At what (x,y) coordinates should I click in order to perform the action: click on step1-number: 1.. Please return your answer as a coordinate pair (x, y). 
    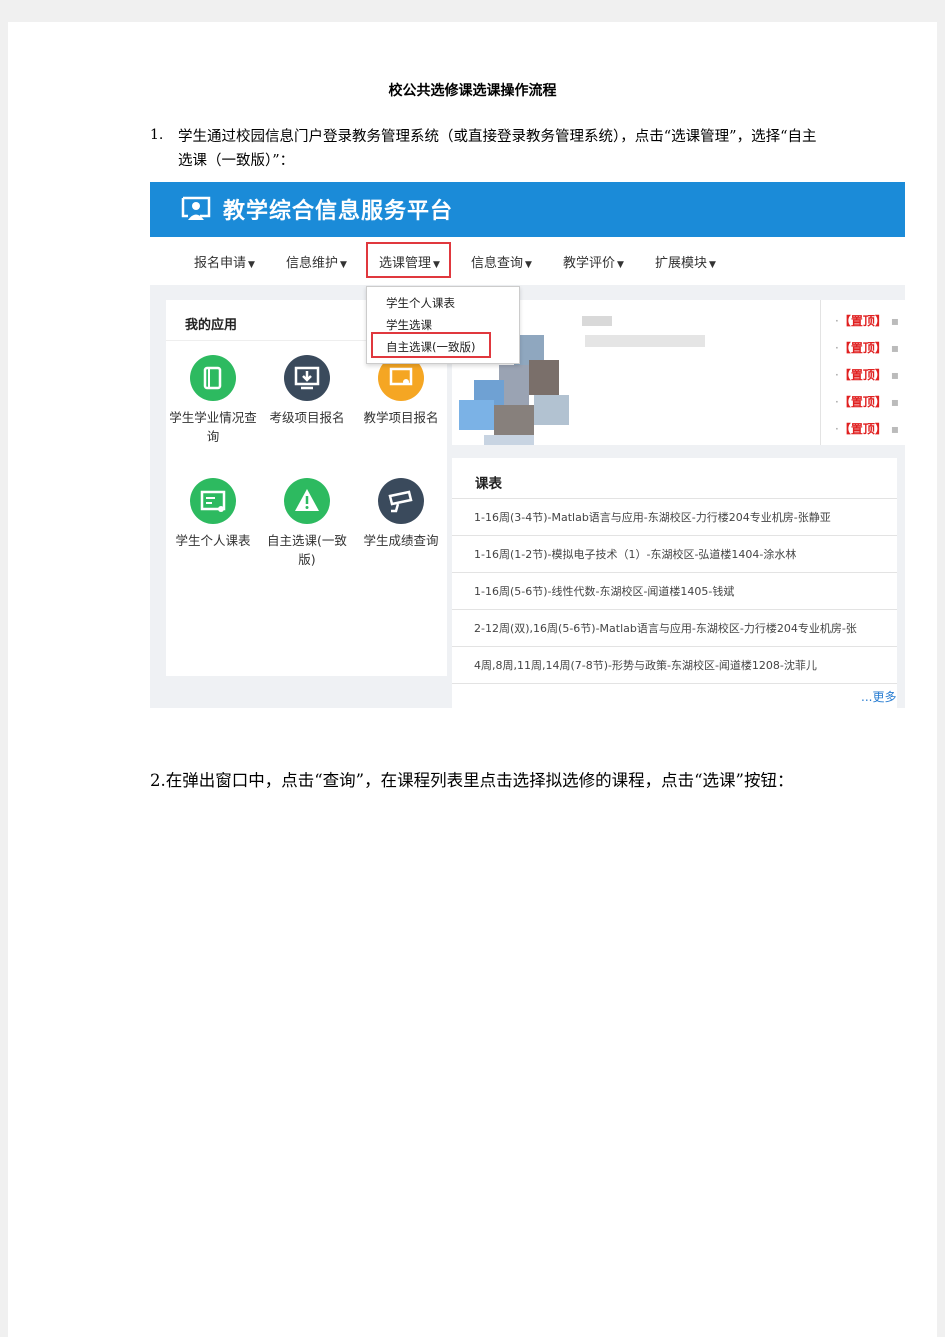
    Looking at the image, I should click on (157, 135).